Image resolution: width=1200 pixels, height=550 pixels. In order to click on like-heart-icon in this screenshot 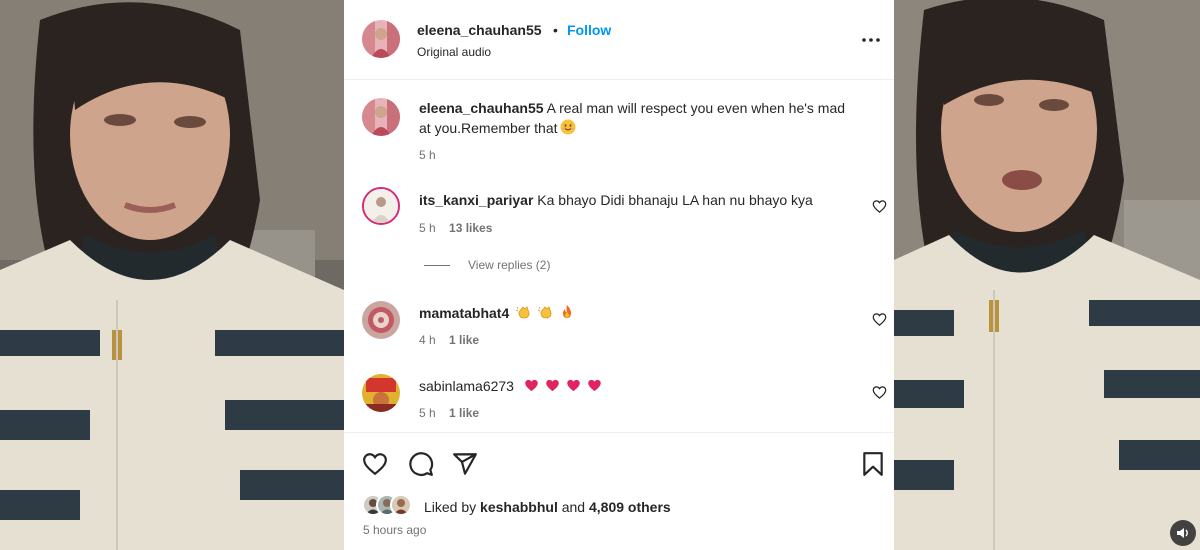, I will do `click(375, 464)`.